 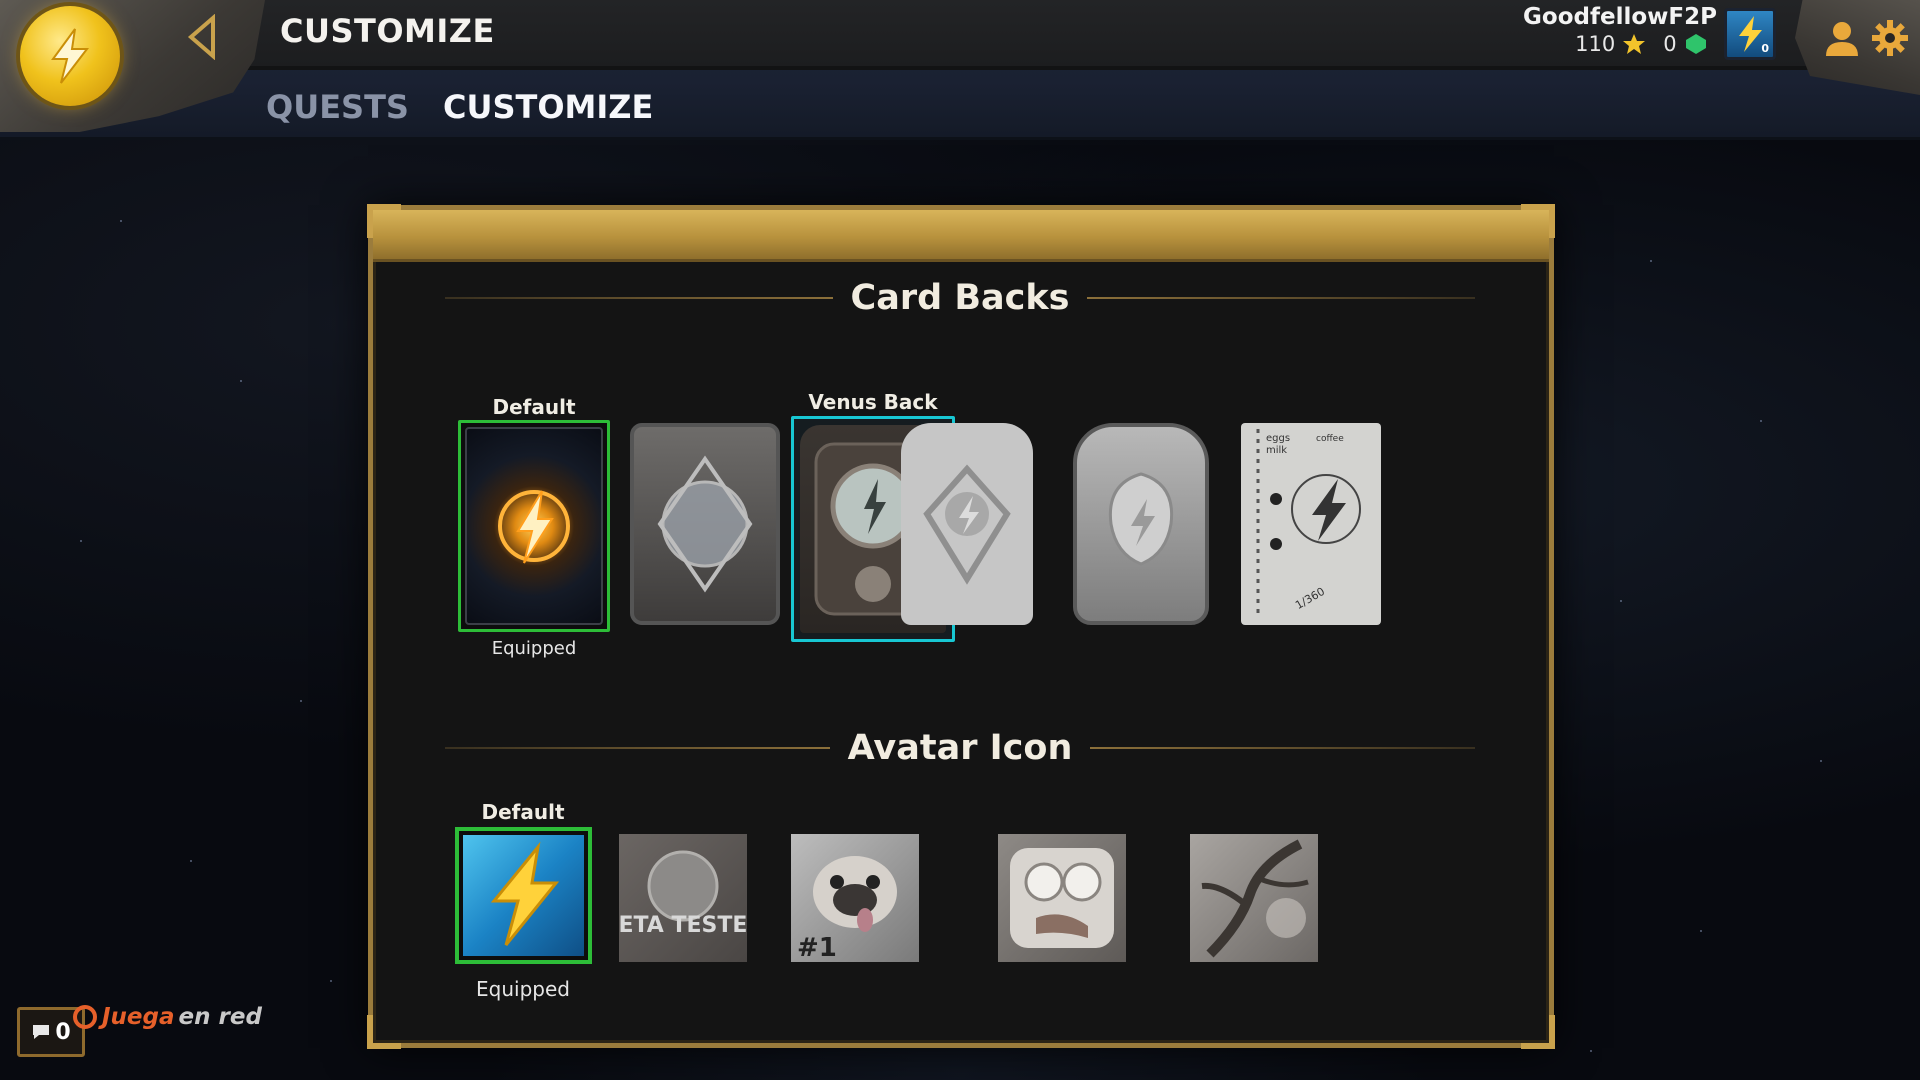 What do you see at coordinates (961, 236) in the screenshot?
I see `panel-header-bar` at bounding box center [961, 236].